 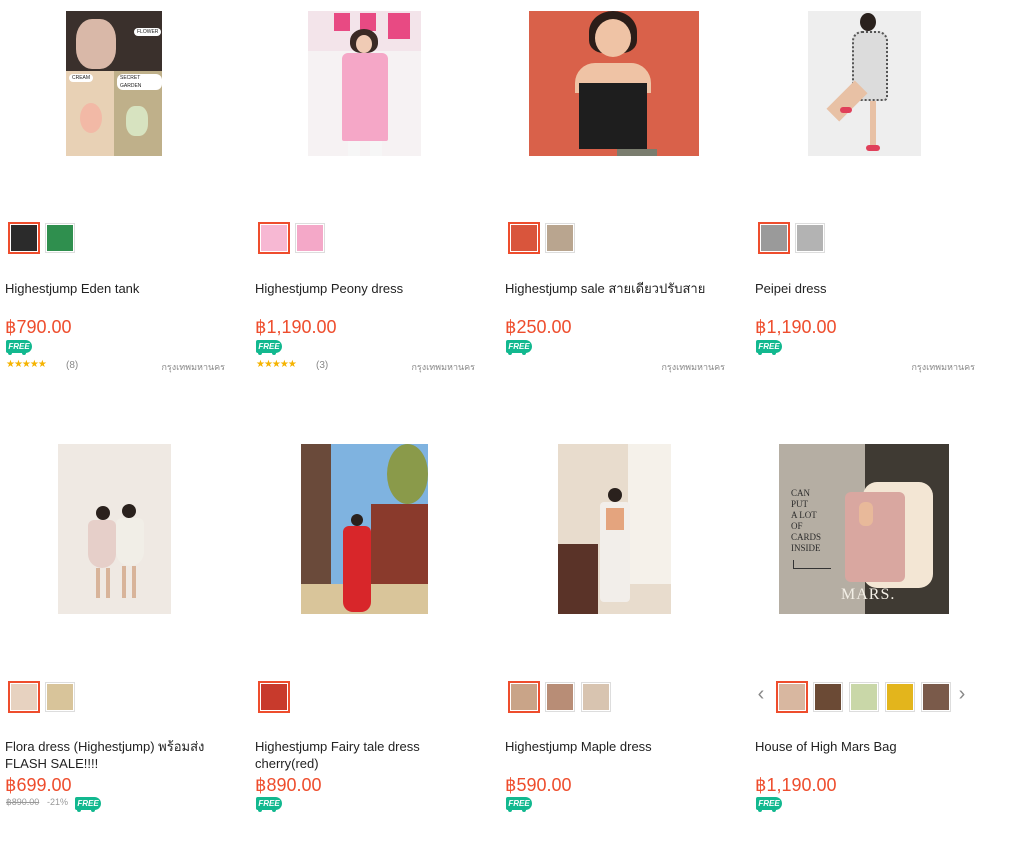 I want to click on image-brand: MARS., so click(x=868, y=594).